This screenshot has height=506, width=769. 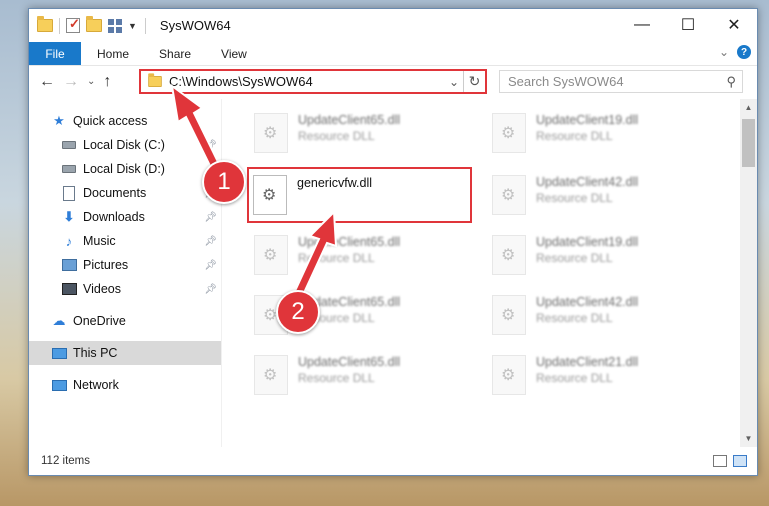 What do you see at coordinates (132, 26) in the screenshot?
I see `toolbar-dropdown-icon: ▼` at bounding box center [132, 26].